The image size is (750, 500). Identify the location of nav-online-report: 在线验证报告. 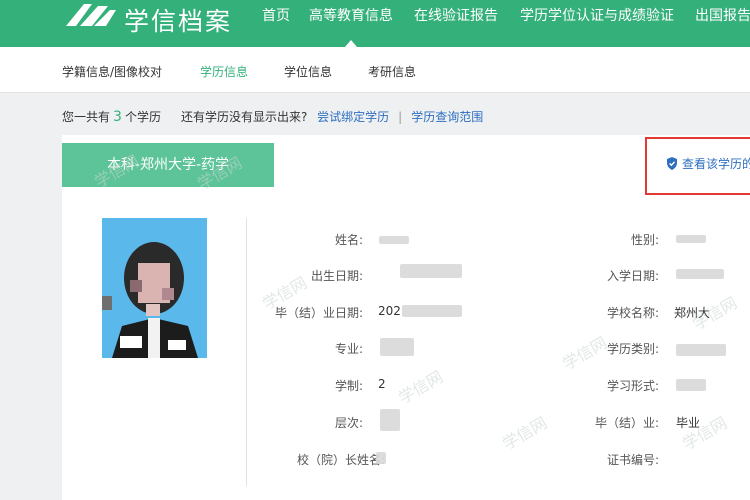
(456, 15).